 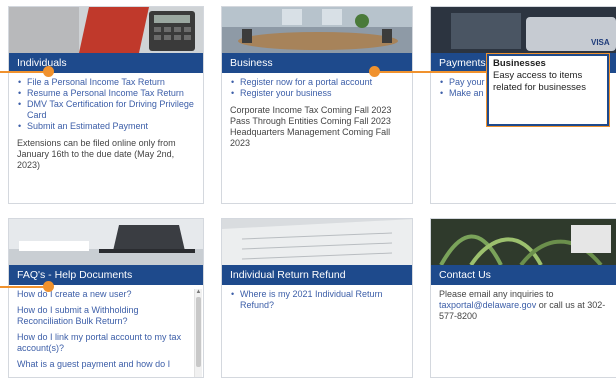 What do you see at coordinates (198, 292) in the screenshot?
I see `scroll-up-arrow-icon: ▲` at bounding box center [198, 292].